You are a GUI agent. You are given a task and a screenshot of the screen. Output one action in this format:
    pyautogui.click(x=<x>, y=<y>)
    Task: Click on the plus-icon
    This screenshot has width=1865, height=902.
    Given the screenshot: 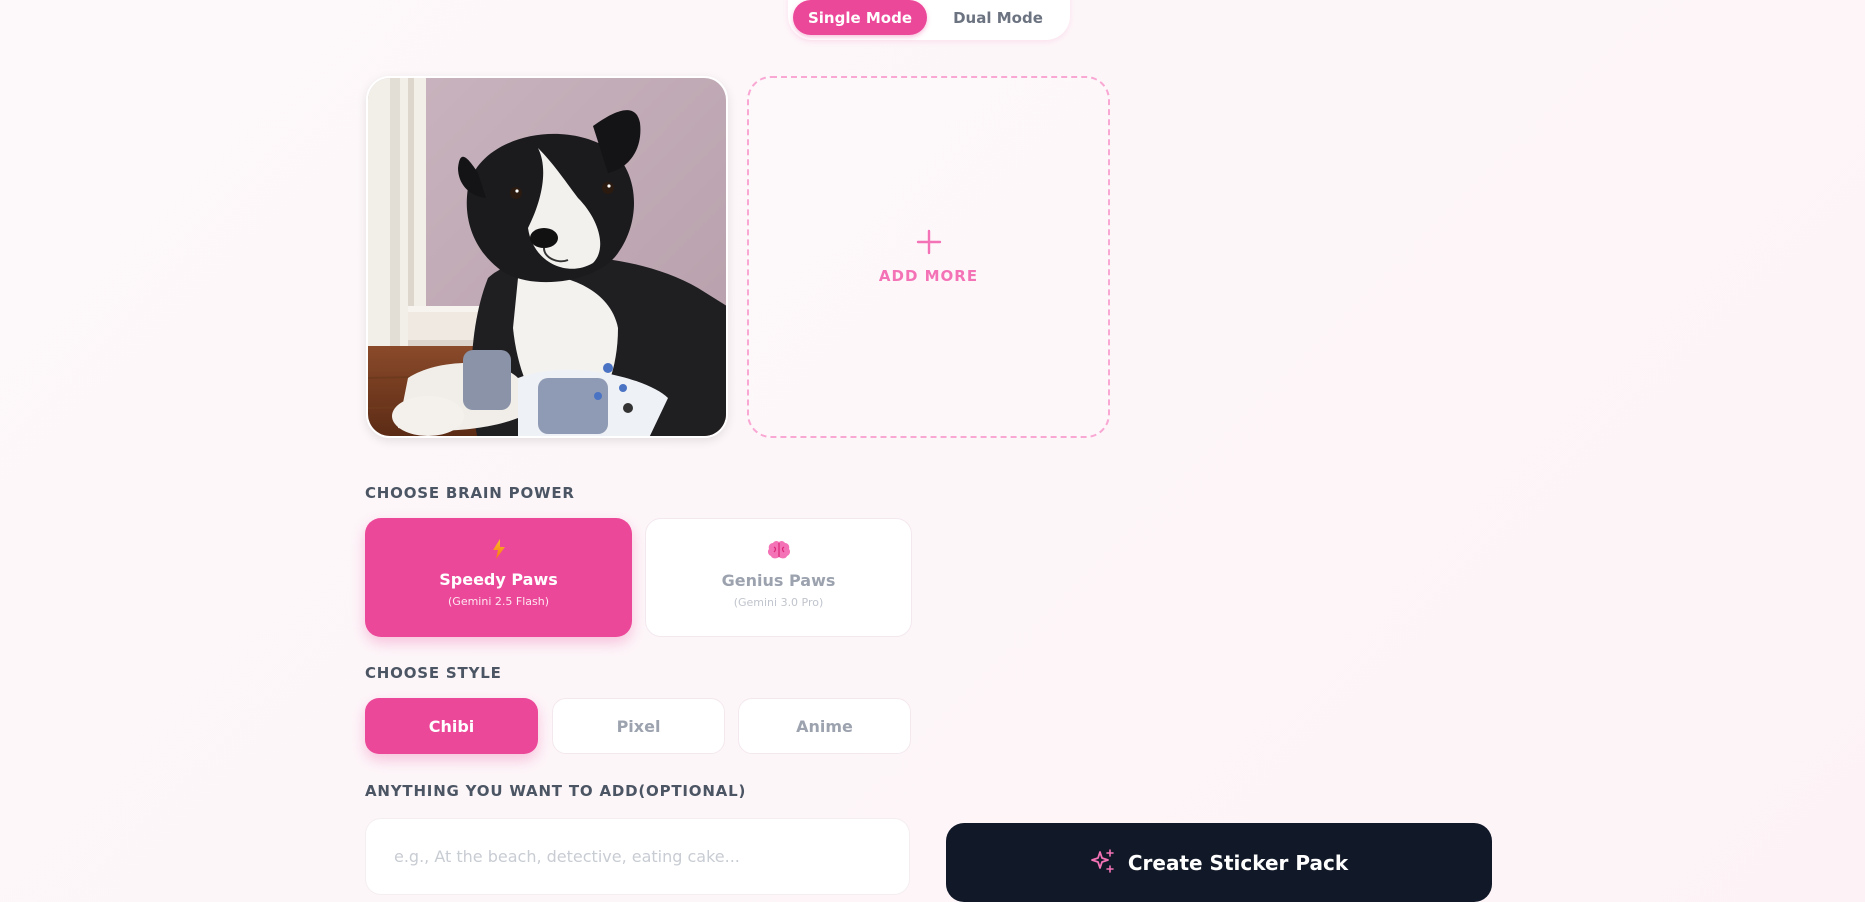 What is the action you would take?
    pyautogui.click(x=929, y=243)
    